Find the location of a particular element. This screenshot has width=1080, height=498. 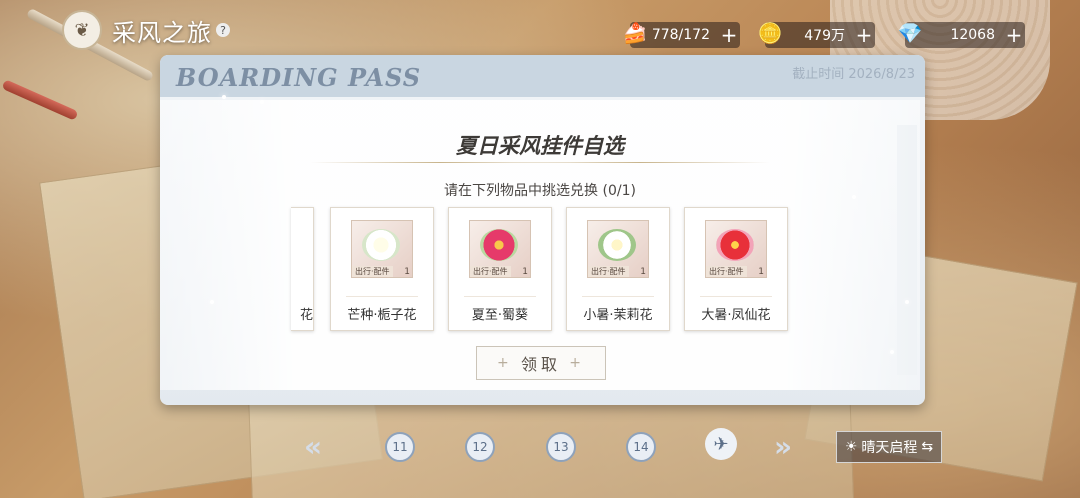

deadline-text: 截止时间 2026/8/23 is located at coordinates (853, 74).